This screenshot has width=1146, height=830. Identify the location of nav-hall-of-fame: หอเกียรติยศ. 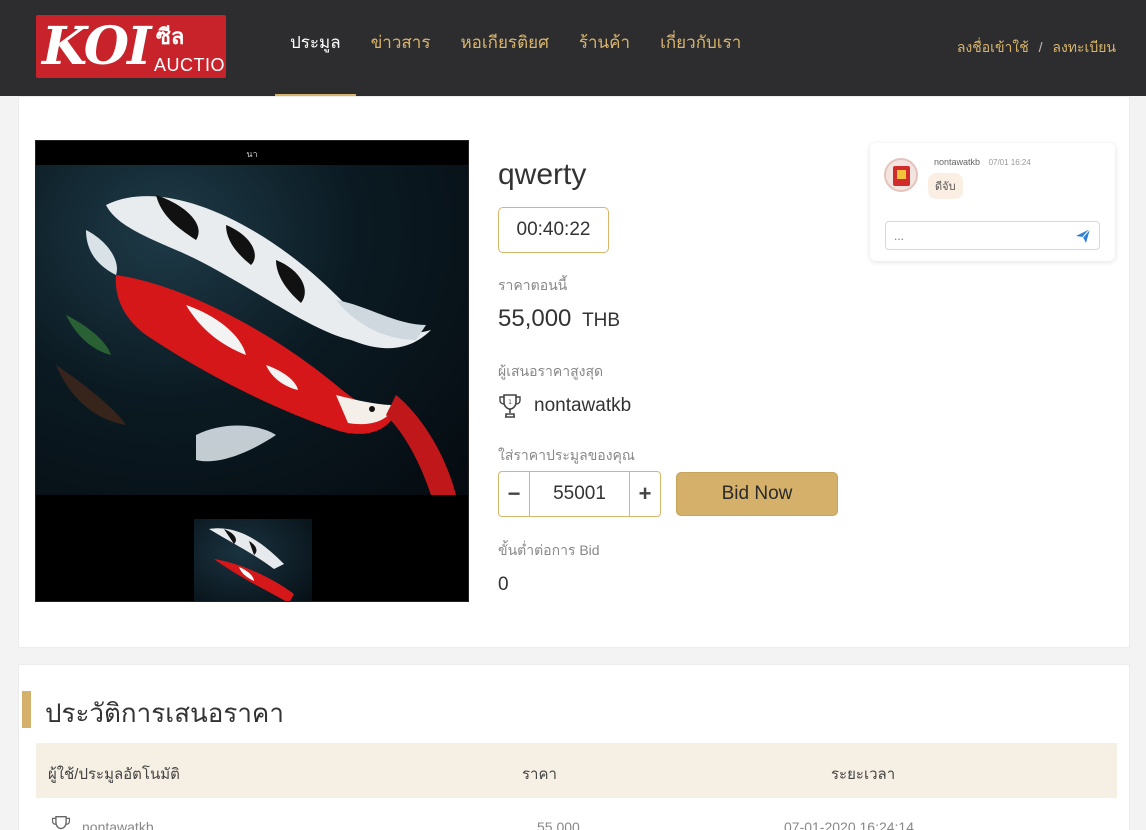
(504, 48).